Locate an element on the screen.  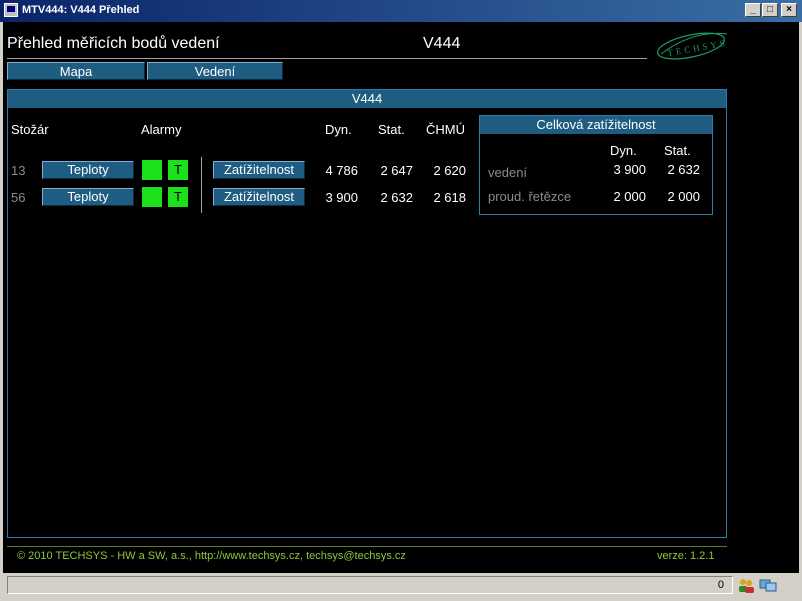
footer-divider is located at coordinates (367, 546).